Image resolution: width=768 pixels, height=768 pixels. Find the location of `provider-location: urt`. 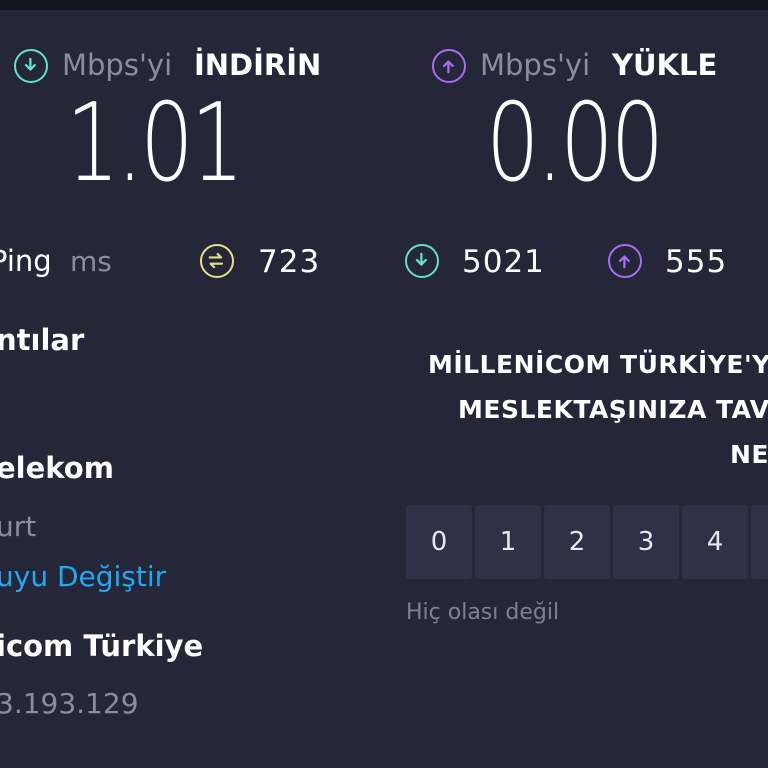

provider-location: urt is located at coordinates (18, 526).